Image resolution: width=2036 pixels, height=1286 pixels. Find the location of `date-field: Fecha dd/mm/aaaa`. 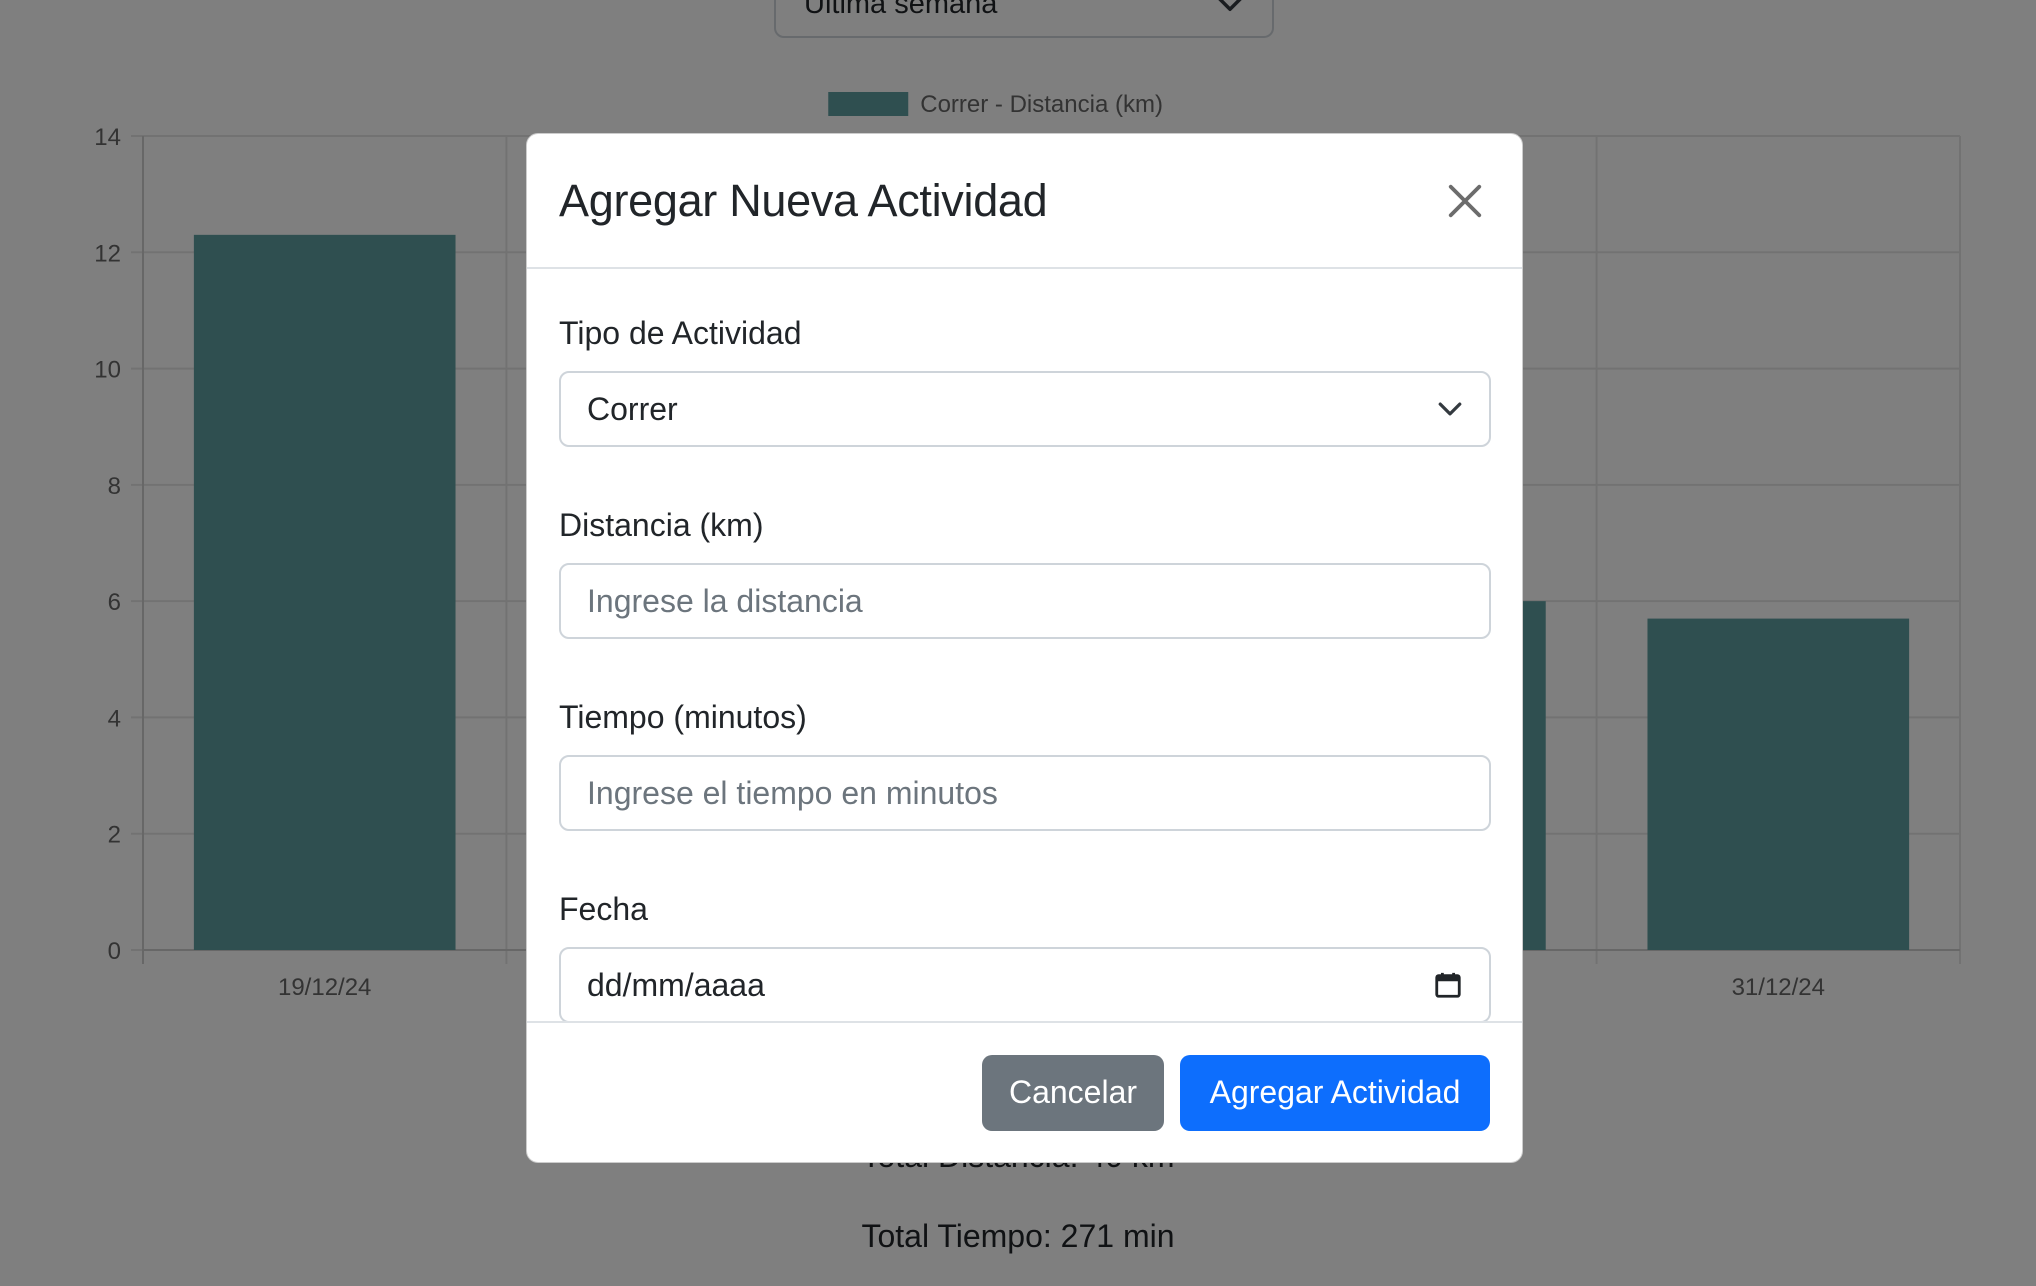

date-field: Fecha dd/mm/aaaa is located at coordinates (1025, 952).